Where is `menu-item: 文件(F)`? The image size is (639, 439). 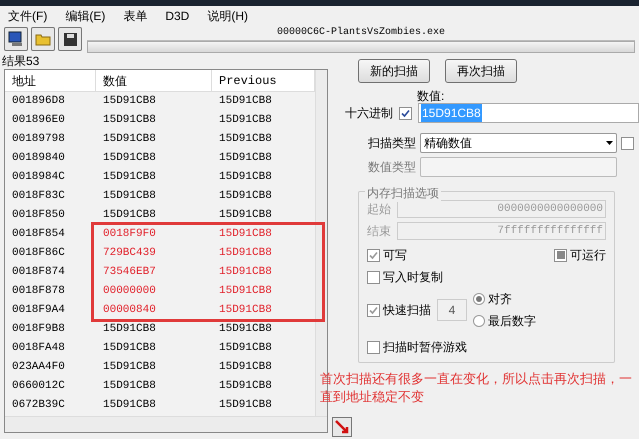
menu-item: 文件(F) is located at coordinates (28, 15).